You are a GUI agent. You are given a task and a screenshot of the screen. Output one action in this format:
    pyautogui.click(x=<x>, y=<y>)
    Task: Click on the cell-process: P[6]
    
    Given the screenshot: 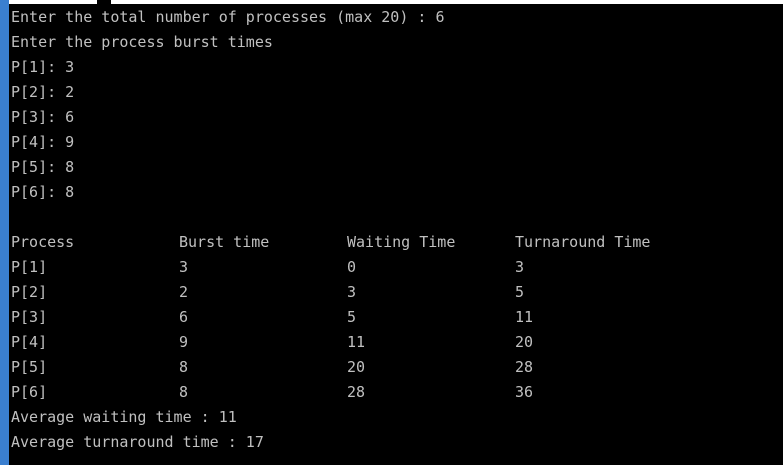 What is the action you would take?
    pyautogui.click(x=29, y=392)
    